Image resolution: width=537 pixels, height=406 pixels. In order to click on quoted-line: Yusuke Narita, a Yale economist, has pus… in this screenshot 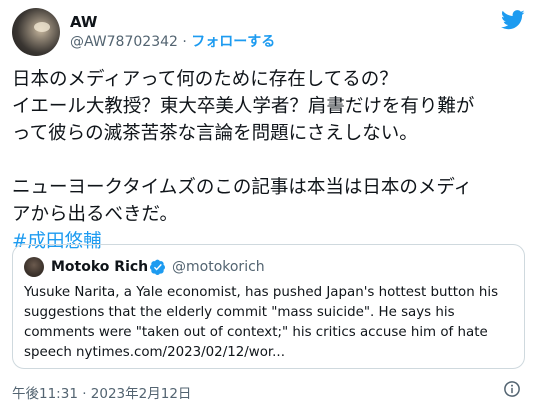, I will do `click(261, 292)`.